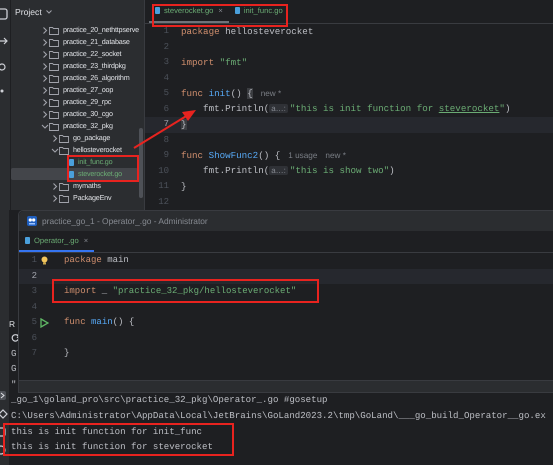  What do you see at coordinates (44, 323) in the screenshot?
I see `run-icon` at bounding box center [44, 323].